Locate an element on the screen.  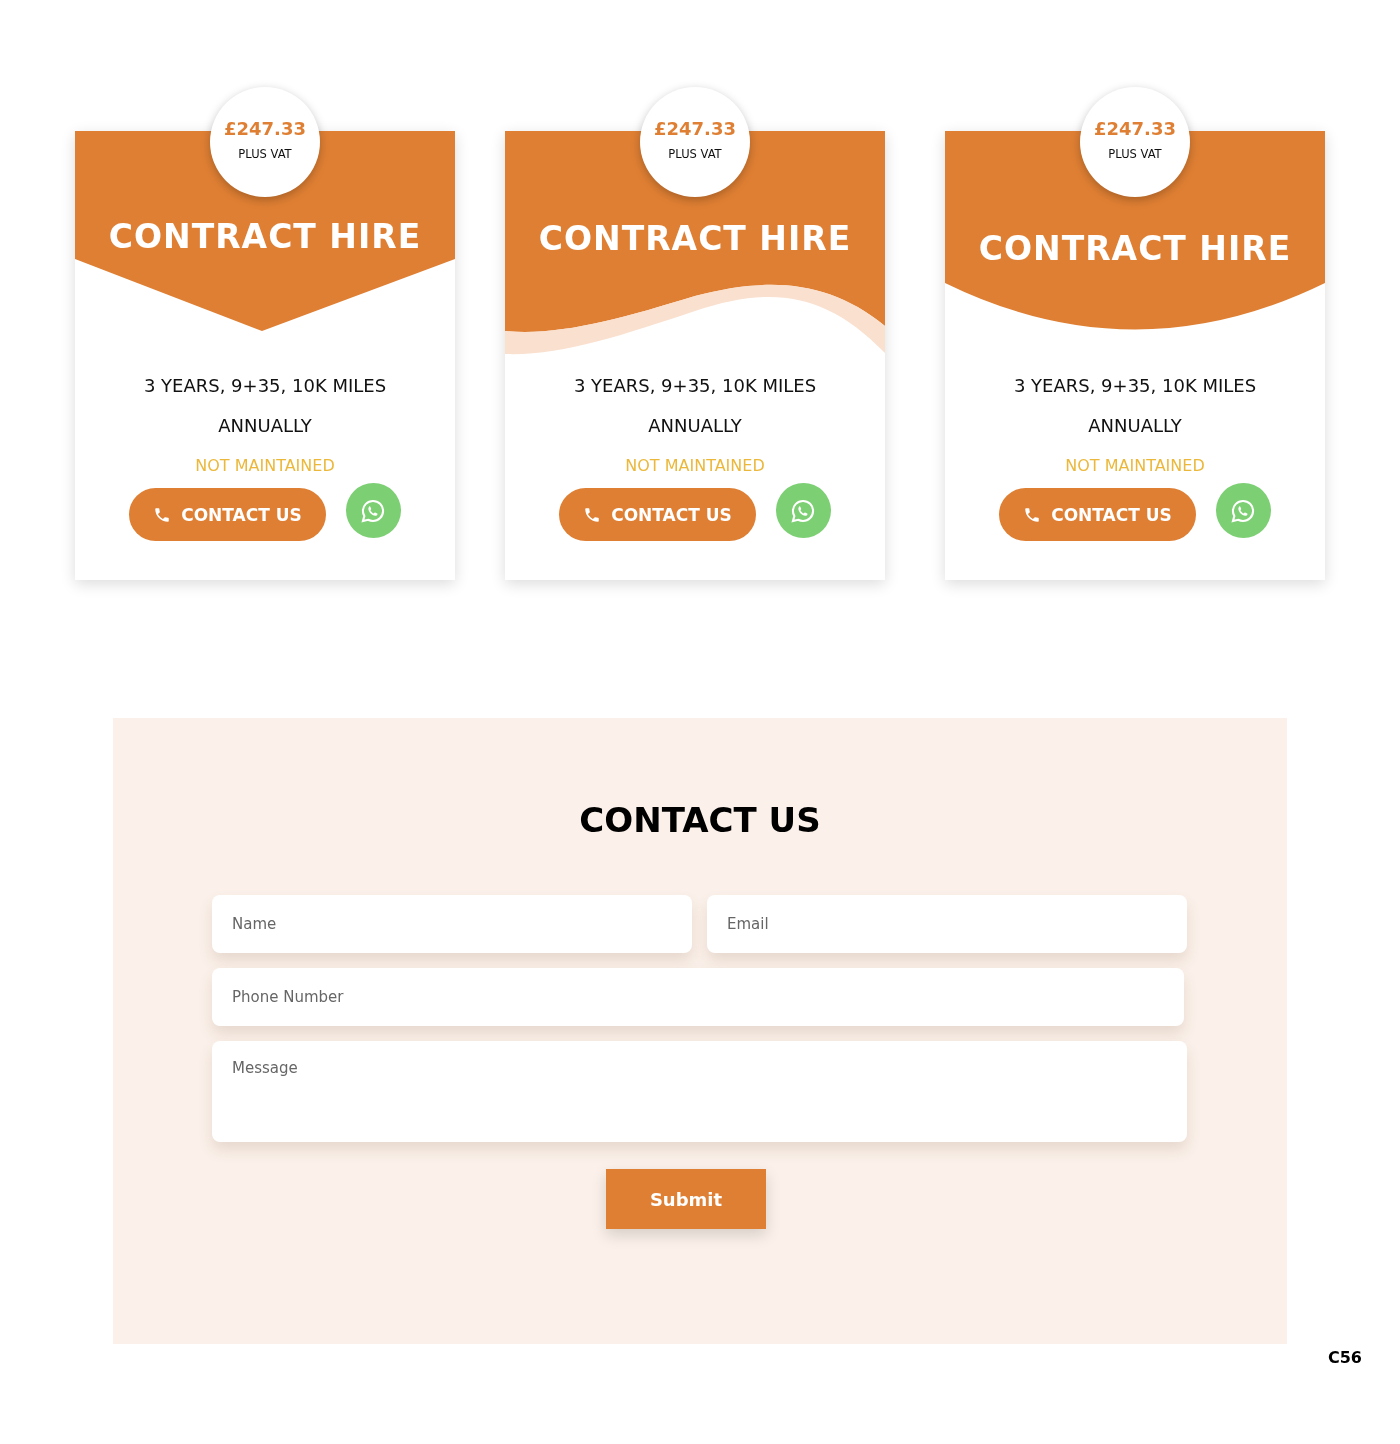
input-field: Phone Number is located at coordinates (698, 997).